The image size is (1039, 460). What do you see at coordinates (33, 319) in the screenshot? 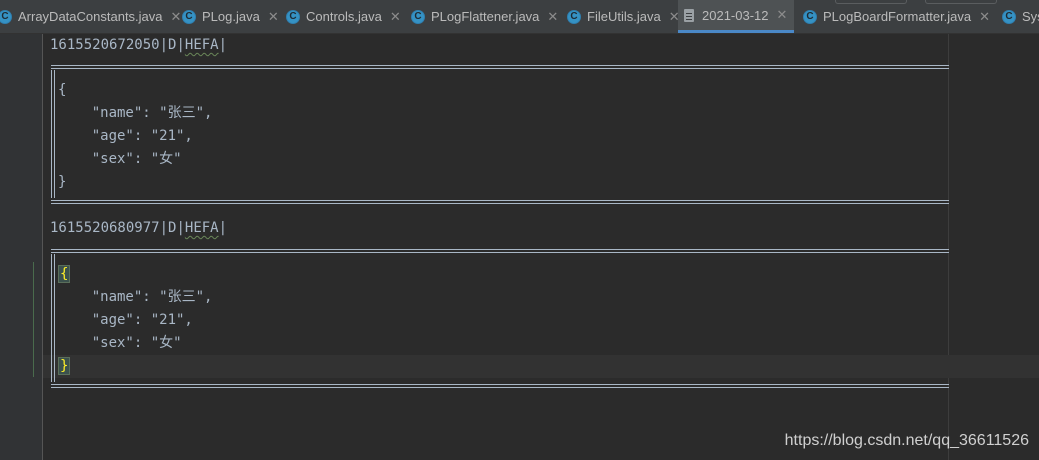
I see `vcs-change-marker` at bounding box center [33, 319].